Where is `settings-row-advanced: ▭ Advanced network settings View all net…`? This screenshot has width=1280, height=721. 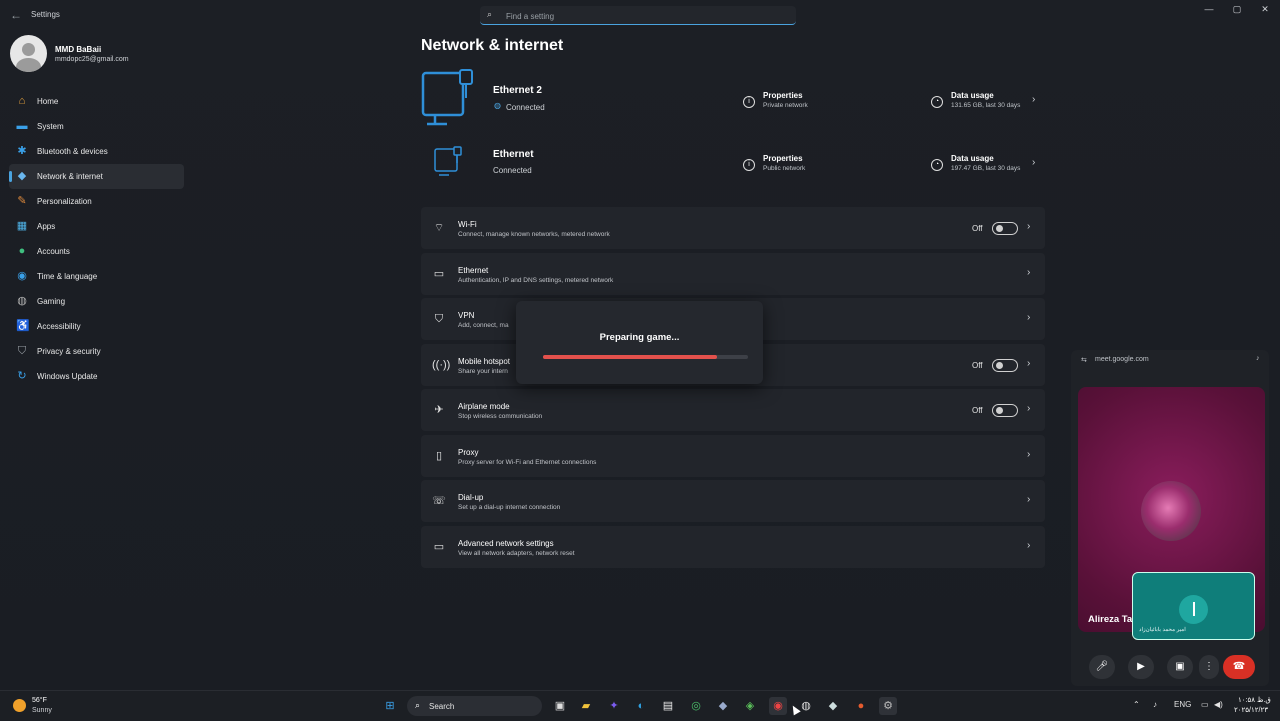
settings-row-advanced: ▭ Advanced network settings View all net… is located at coordinates (733, 546).